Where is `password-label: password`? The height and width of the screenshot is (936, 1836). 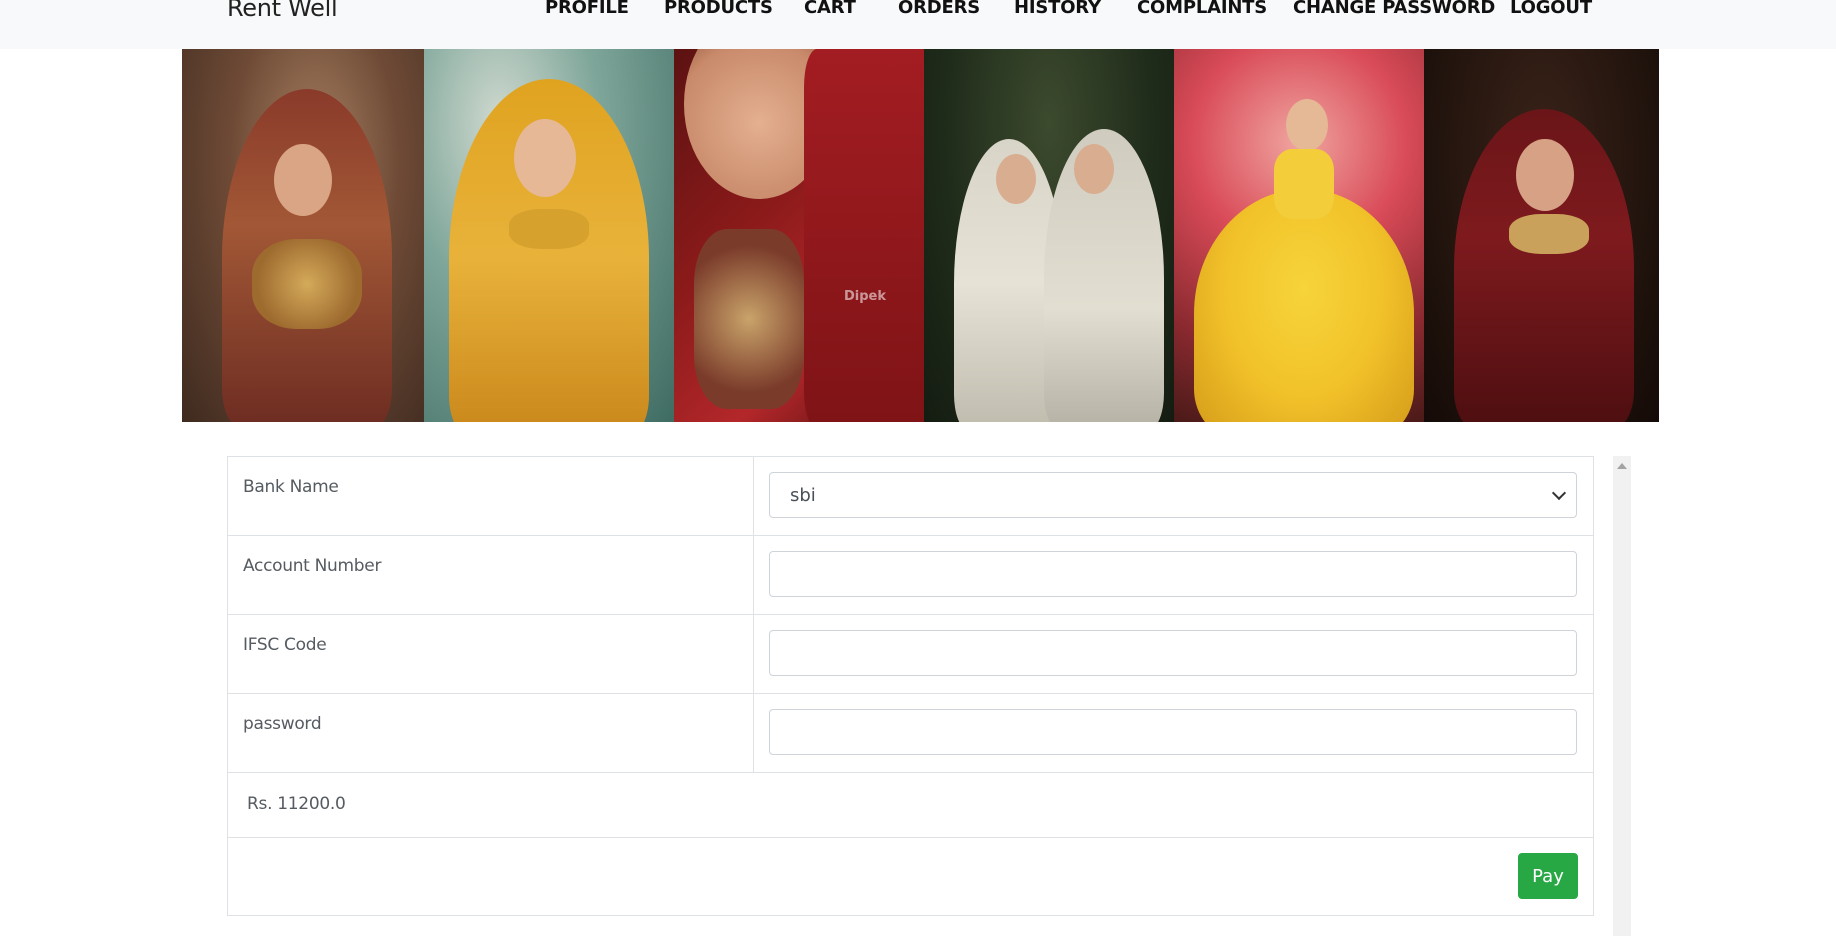 password-label: password is located at coordinates (282, 724).